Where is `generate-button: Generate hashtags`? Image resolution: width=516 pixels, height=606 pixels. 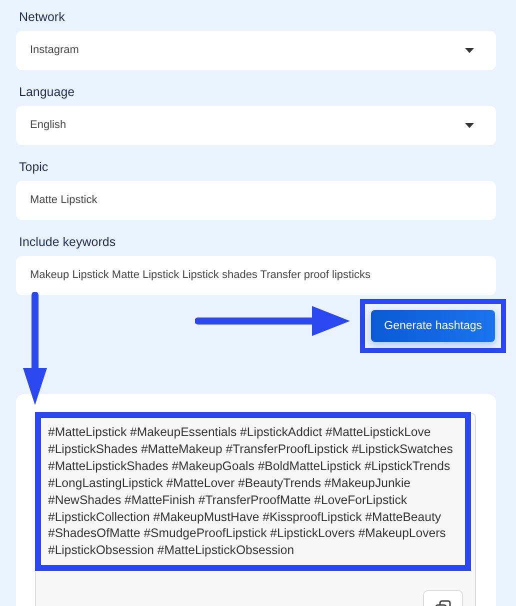
generate-button: Generate hashtags is located at coordinates (433, 326).